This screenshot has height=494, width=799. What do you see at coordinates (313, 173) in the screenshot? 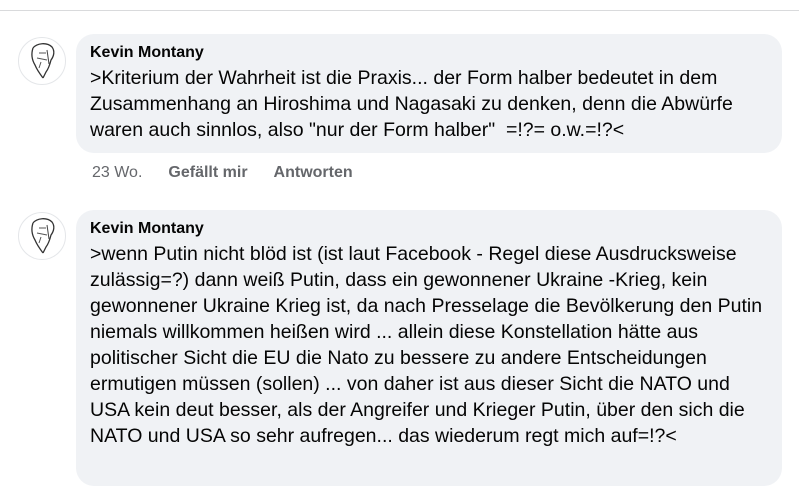
I see `reply-button: Antworten` at bounding box center [313, 173].